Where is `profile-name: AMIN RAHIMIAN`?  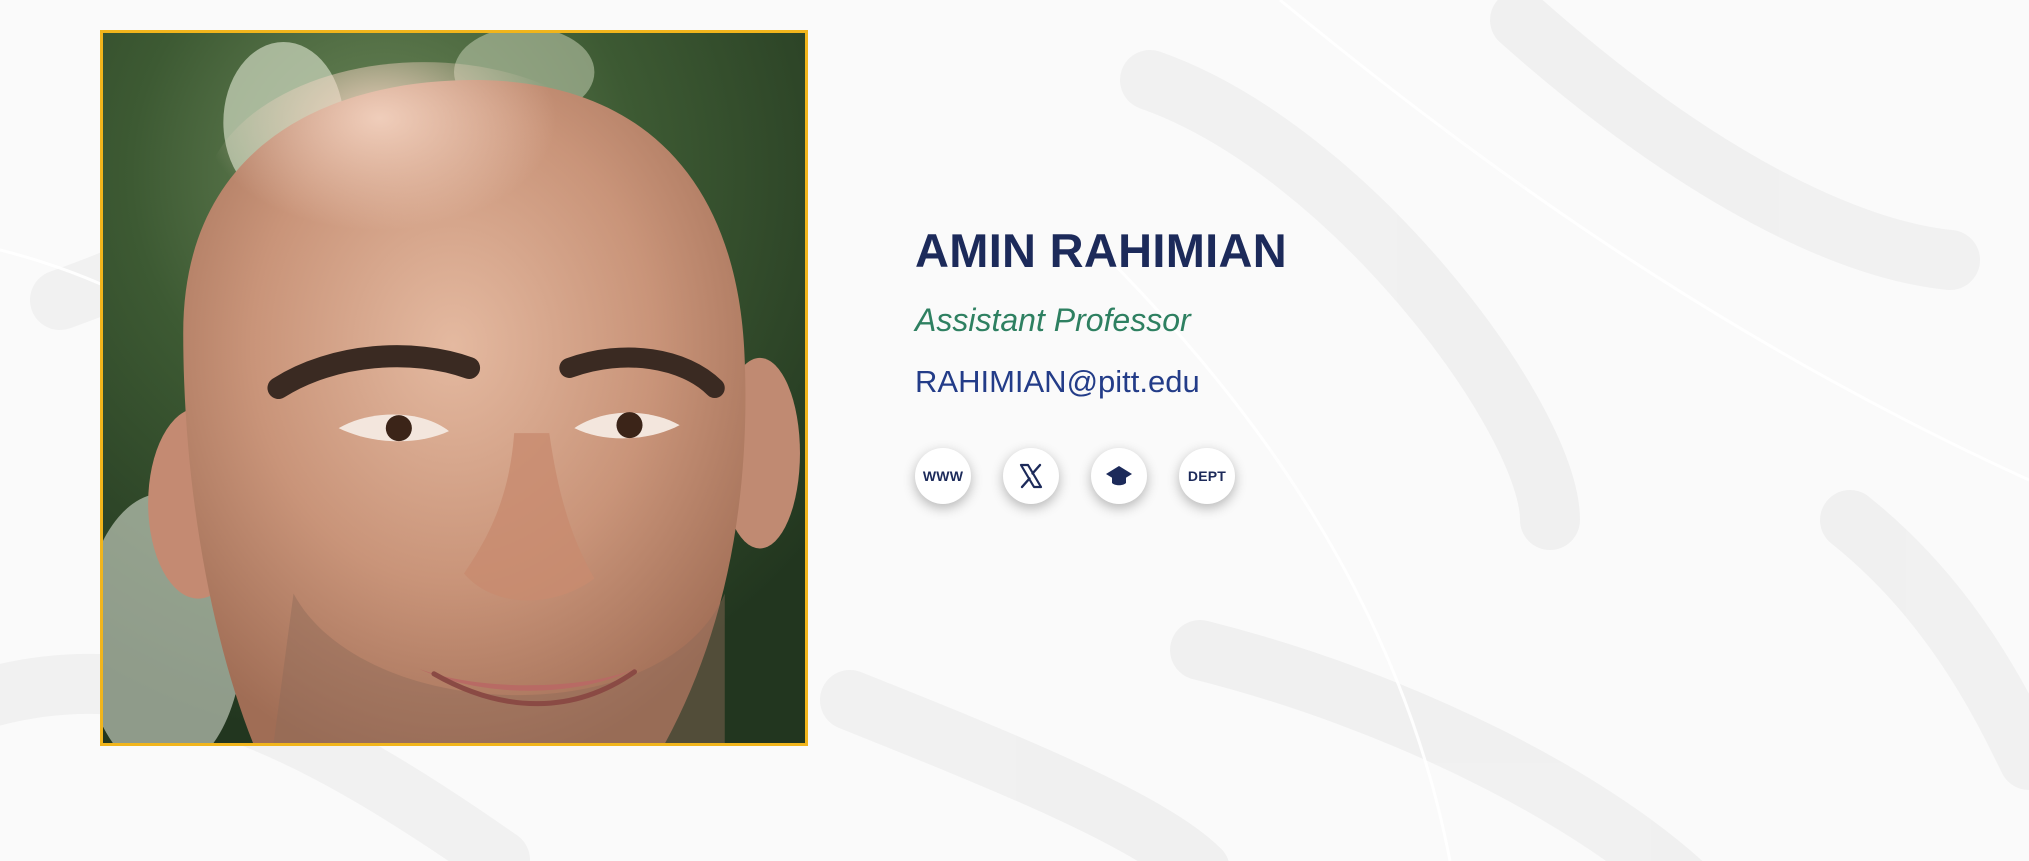 profile-name: AMIN RAHIMIAN is located at coordinates (1101, 250).